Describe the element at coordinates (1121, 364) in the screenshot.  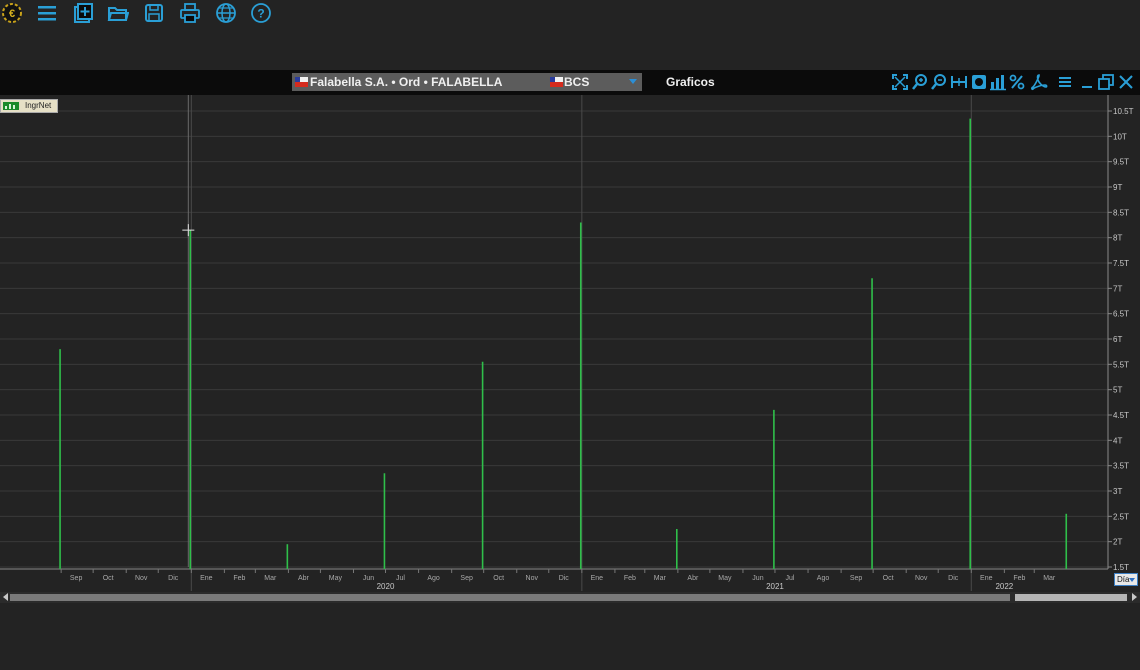
I see `y-tick-label: 5.5T` at that location.